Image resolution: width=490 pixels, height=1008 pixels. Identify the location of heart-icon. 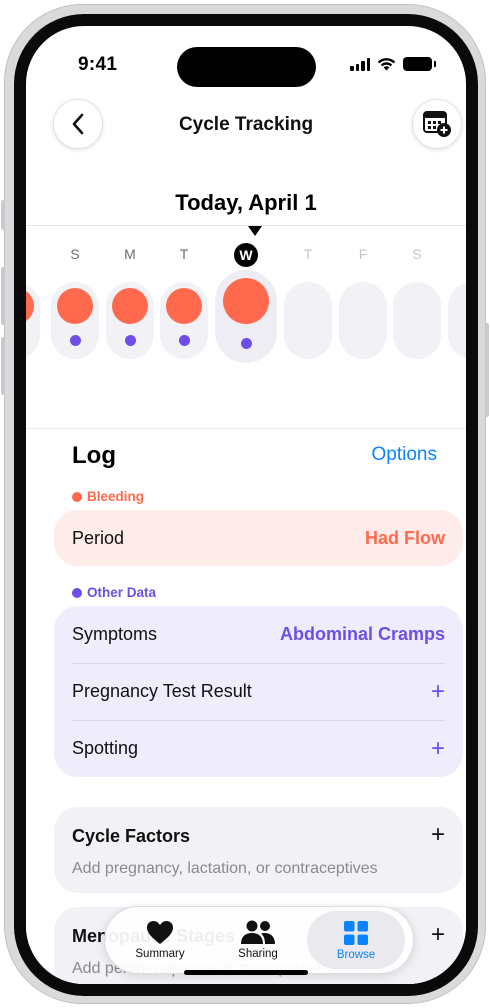
(160, 932).